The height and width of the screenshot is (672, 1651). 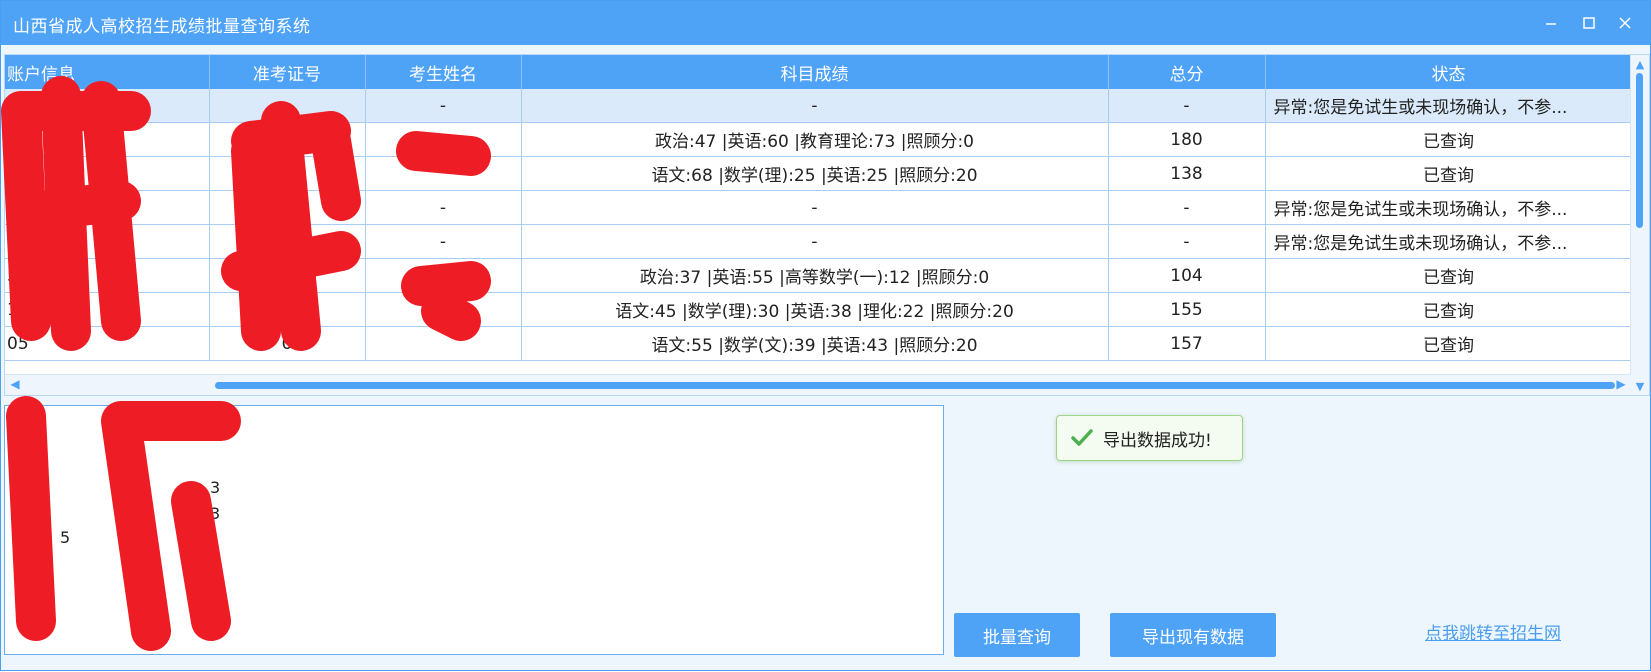 I want to click on log-line: 5, so click(x=65, y=537).